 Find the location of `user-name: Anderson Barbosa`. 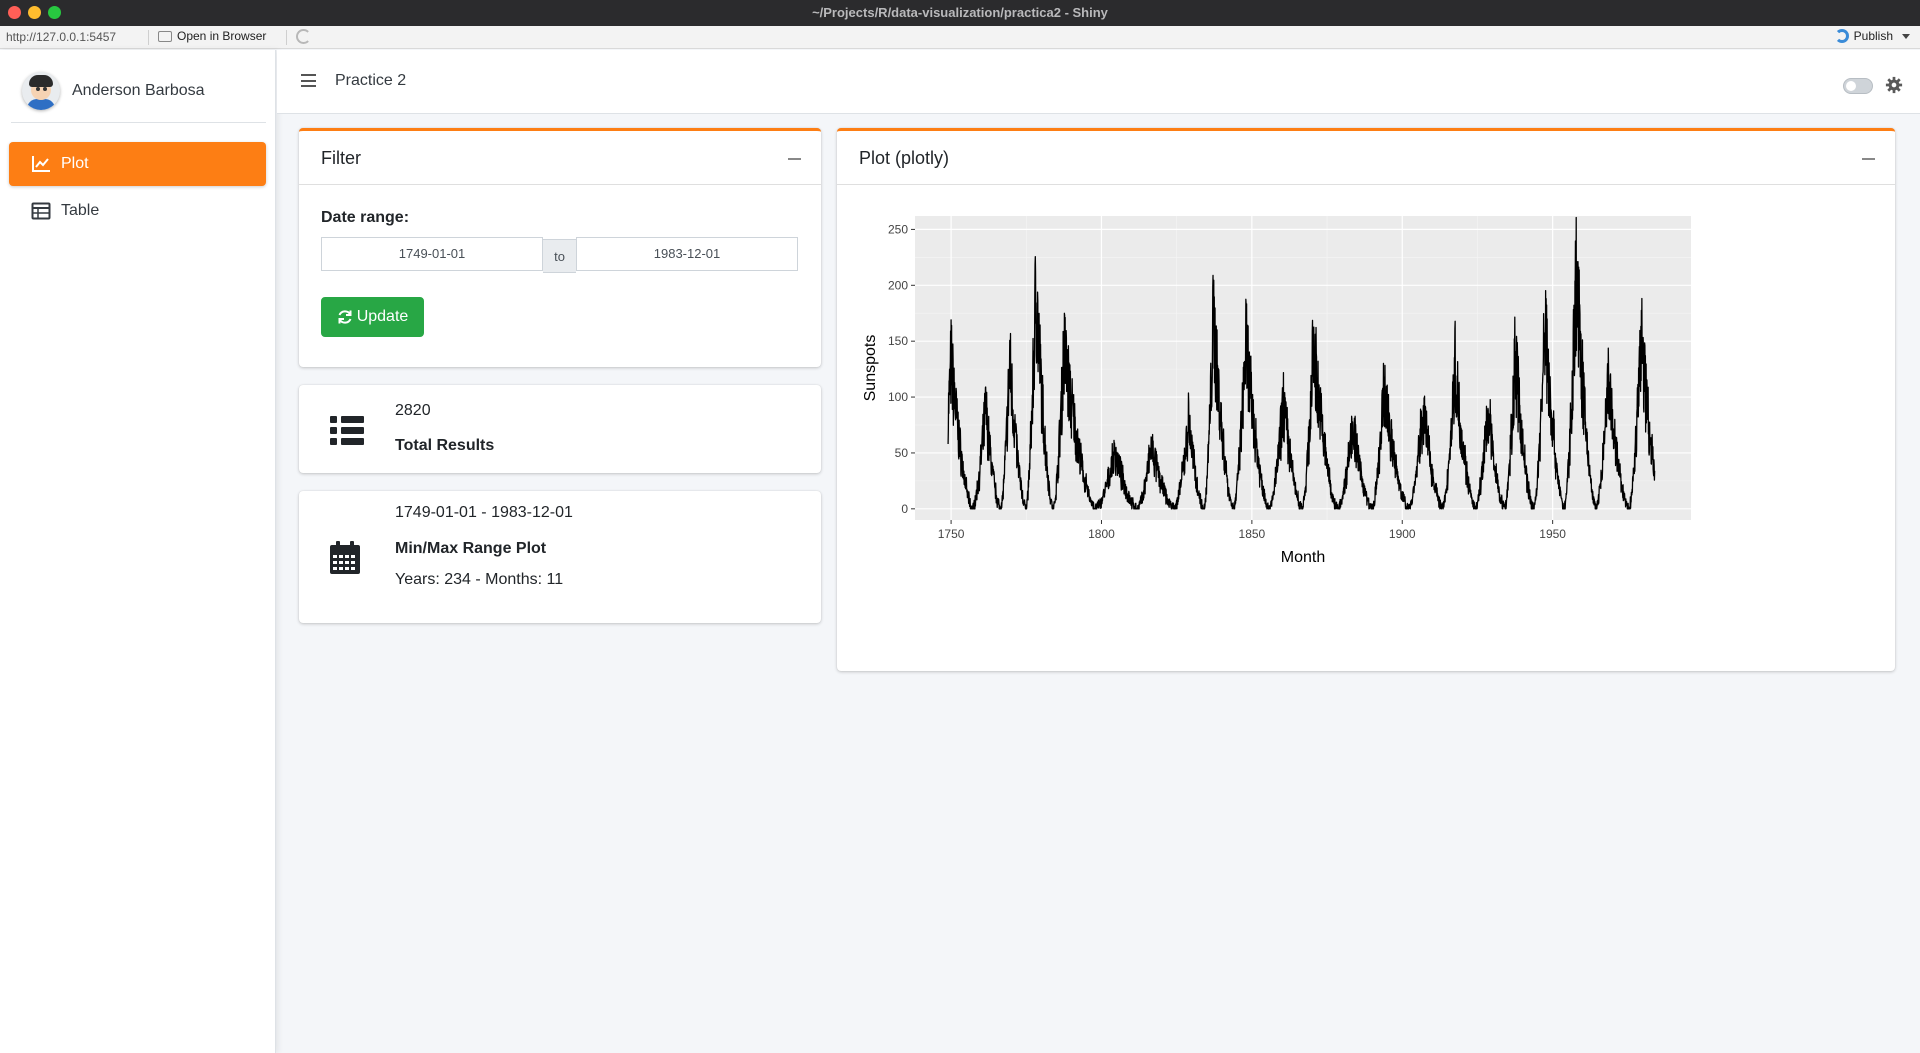

user-name: Anderson Barbosa is located at coordinates (138, 90).